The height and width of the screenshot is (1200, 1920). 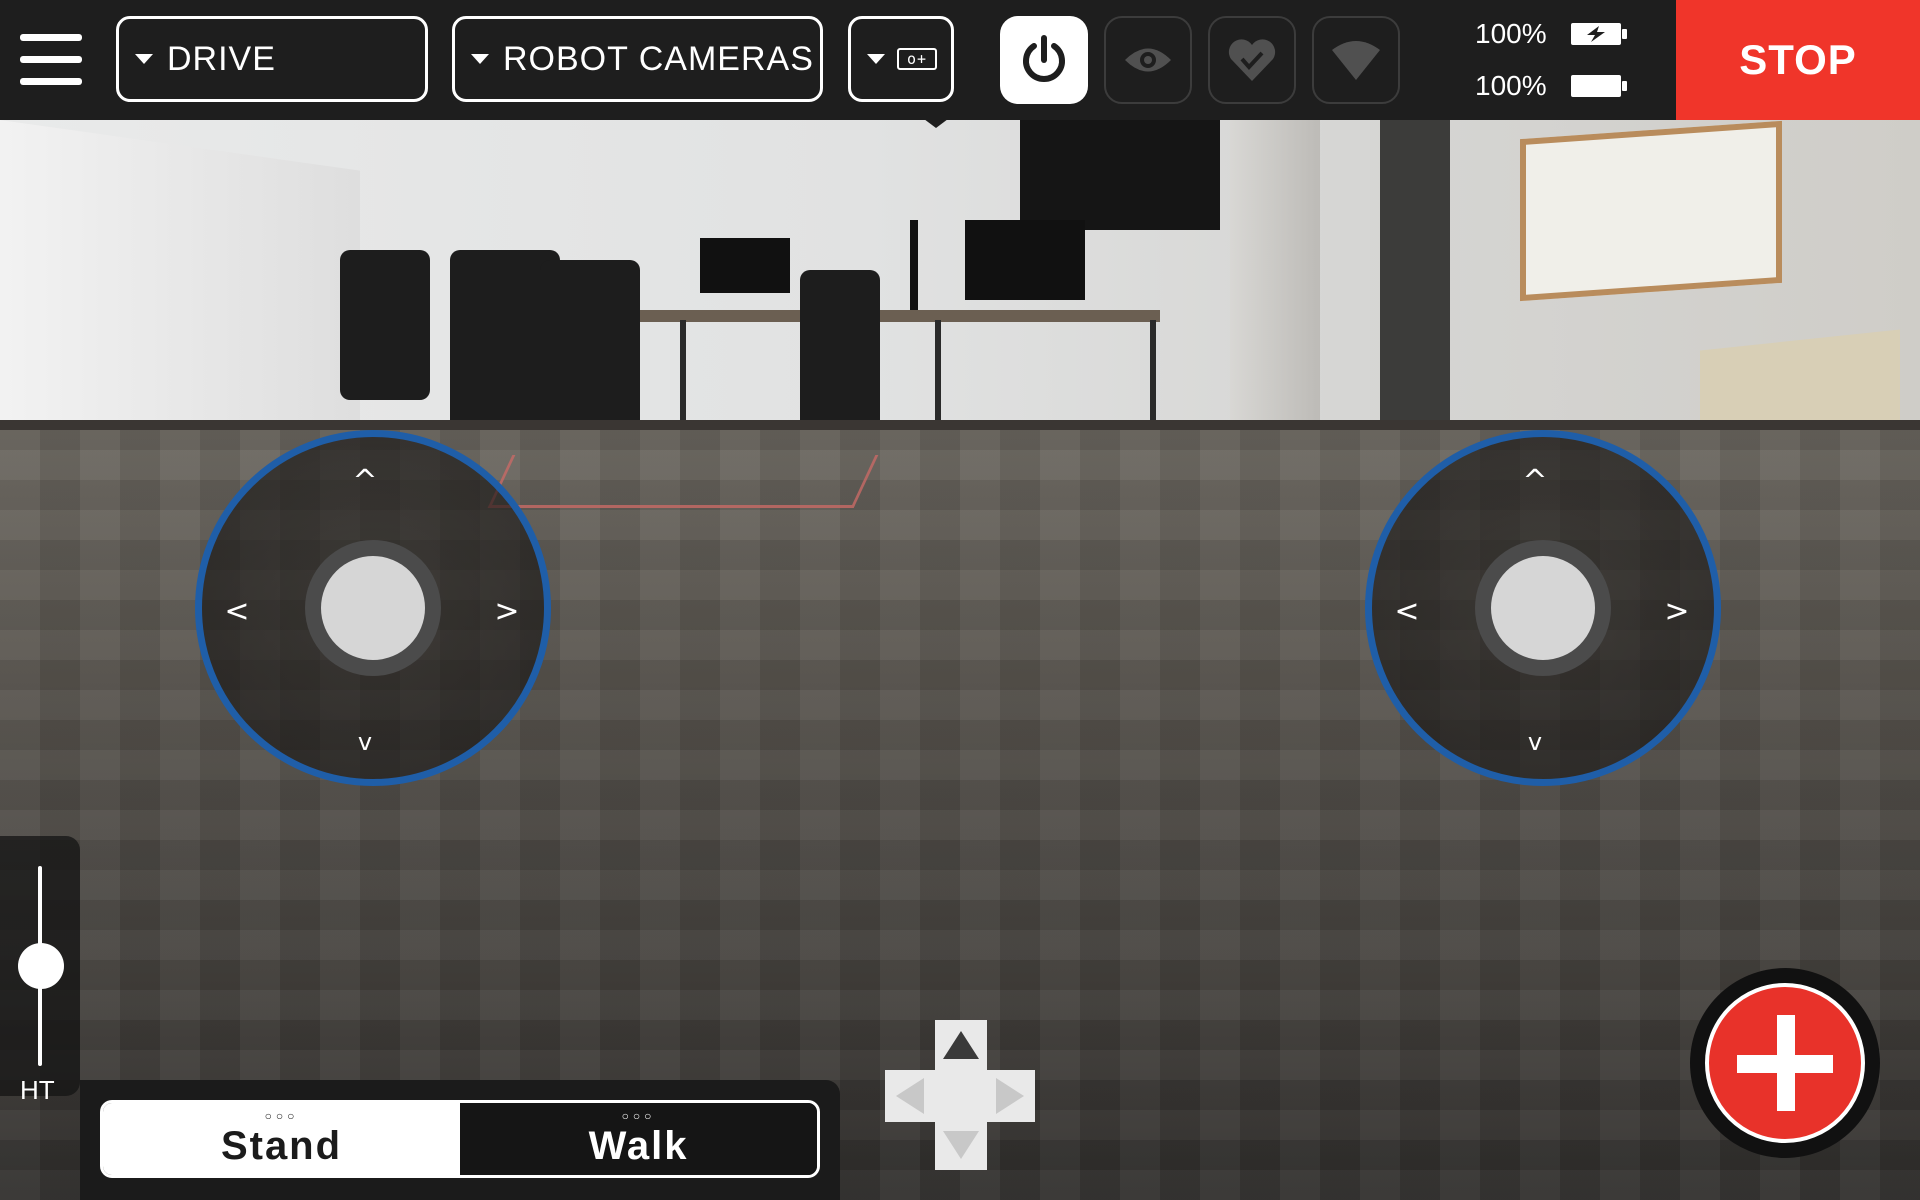 What do you see at coordinates (37, 1090) in the screenshot?
I see `height-label: HT` at bounding box center [37, 1090].